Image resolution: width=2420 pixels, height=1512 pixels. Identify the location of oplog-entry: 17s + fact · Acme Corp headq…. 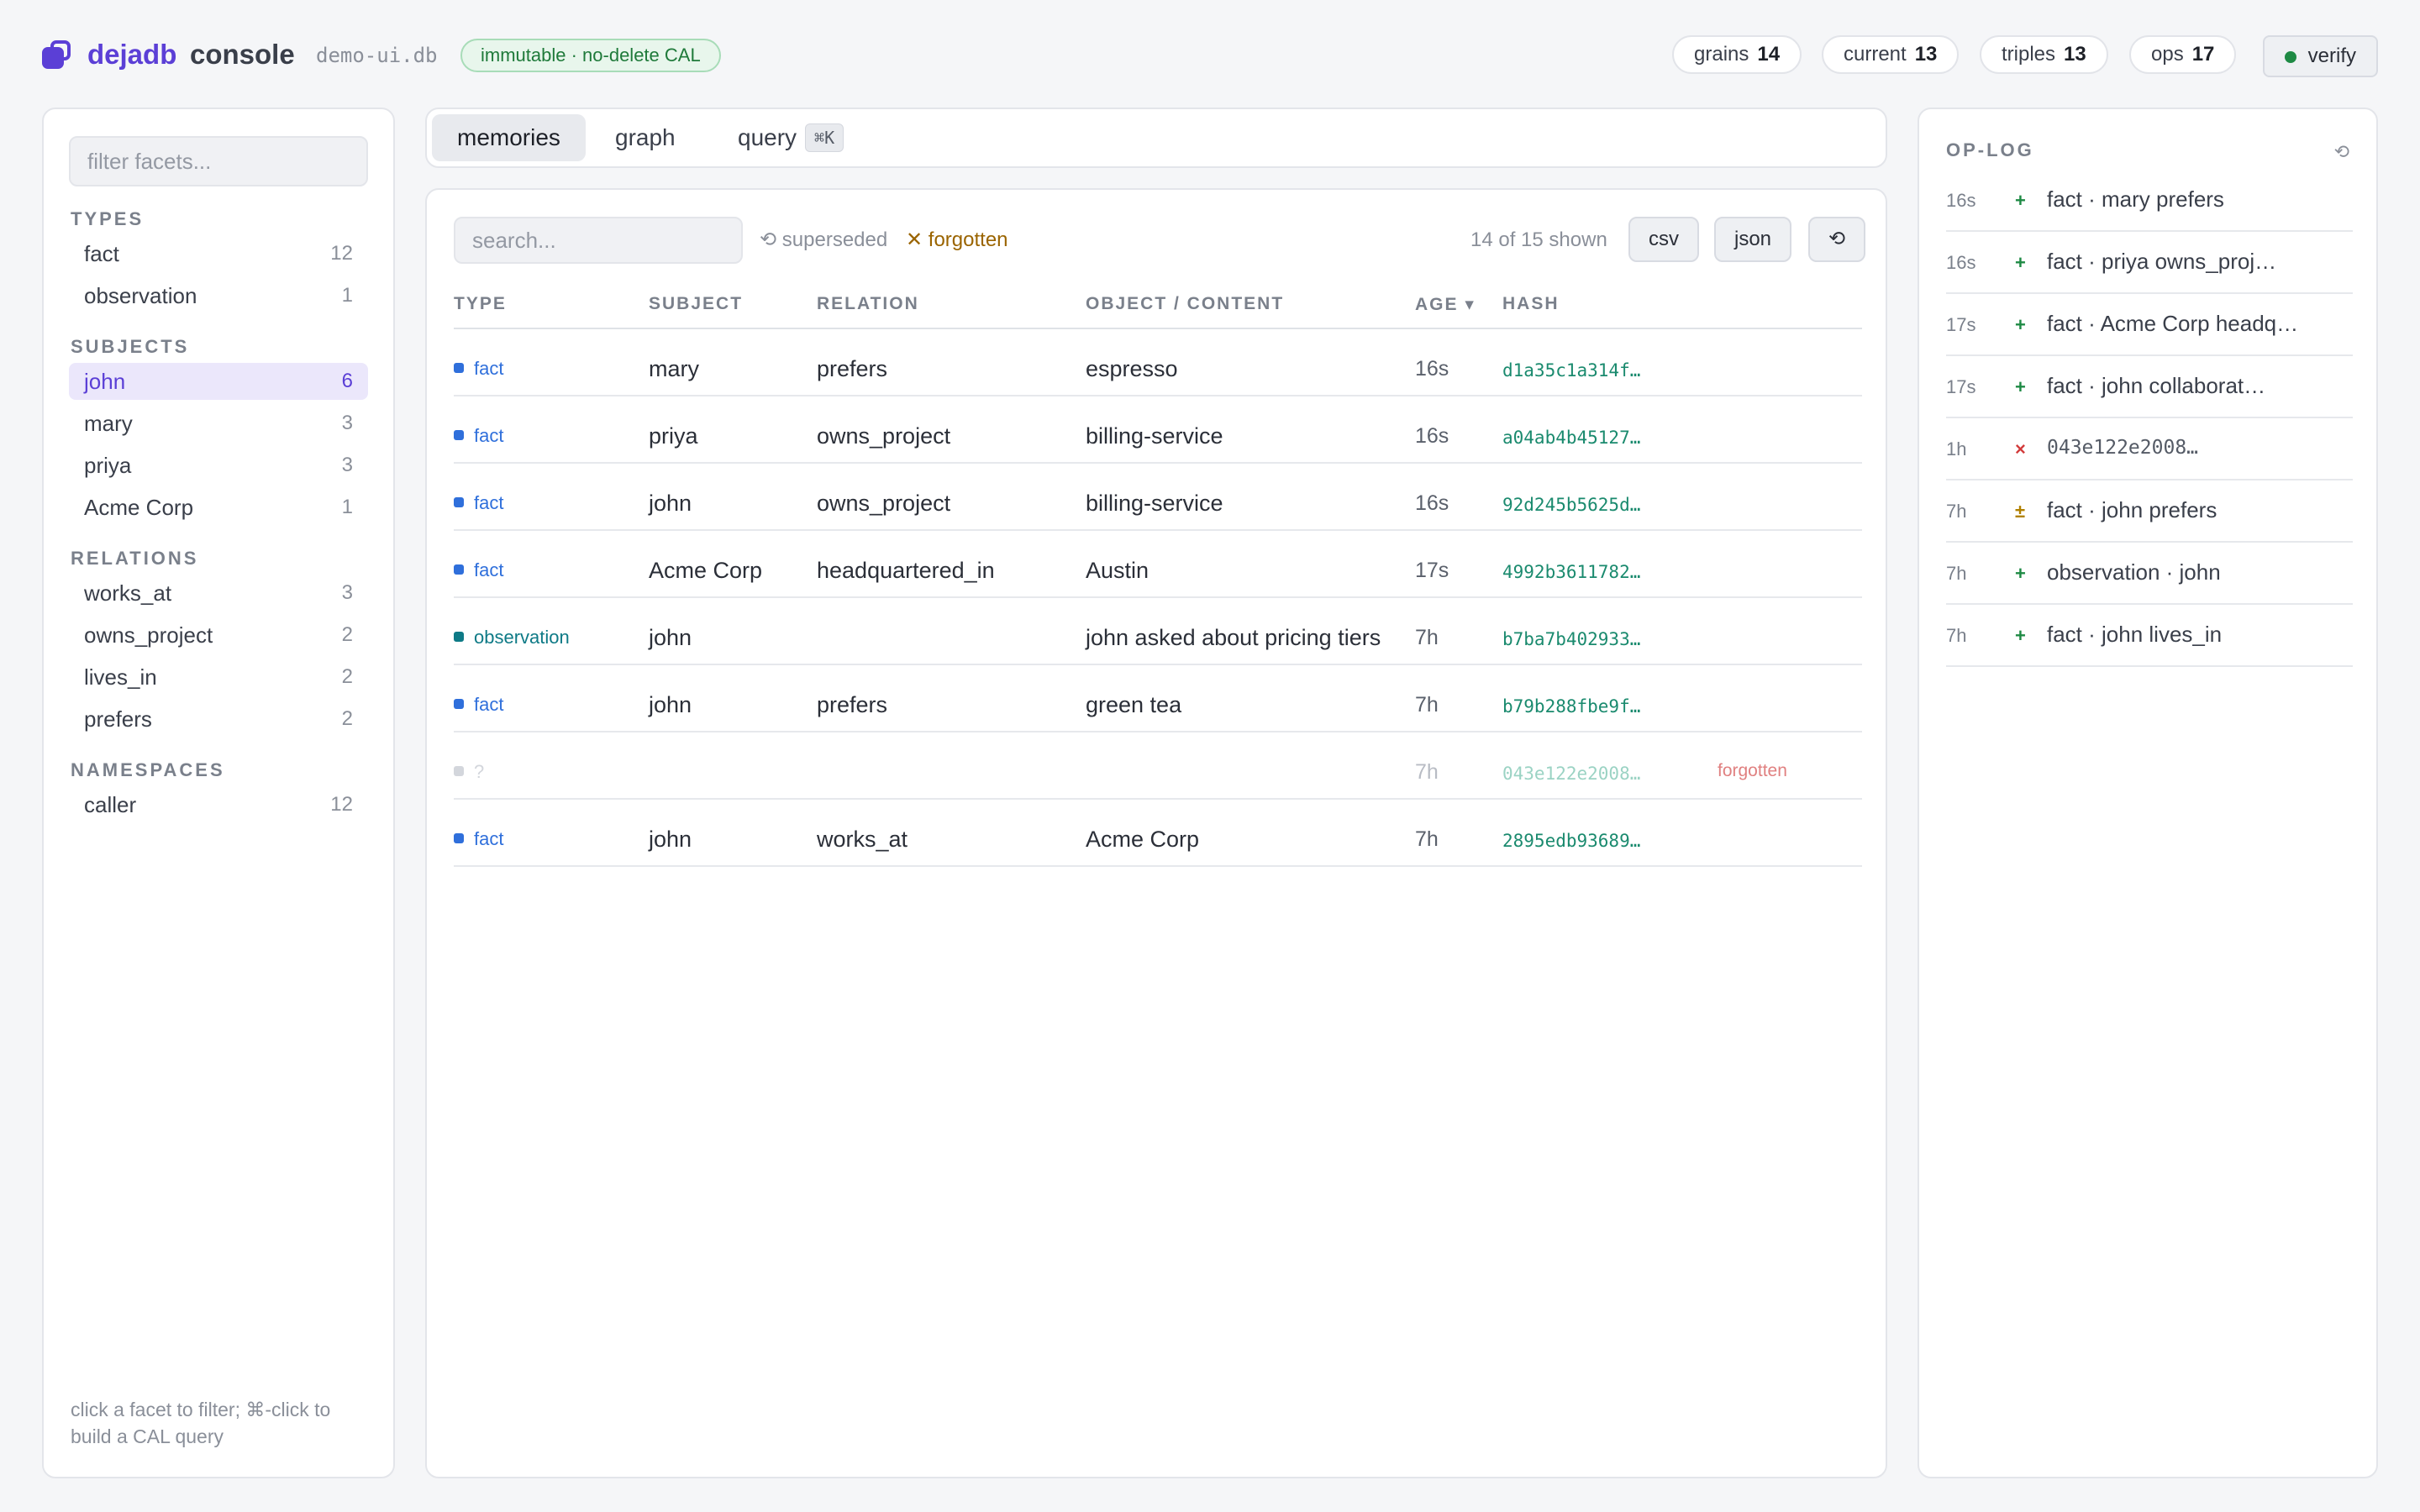
(2149, 325).